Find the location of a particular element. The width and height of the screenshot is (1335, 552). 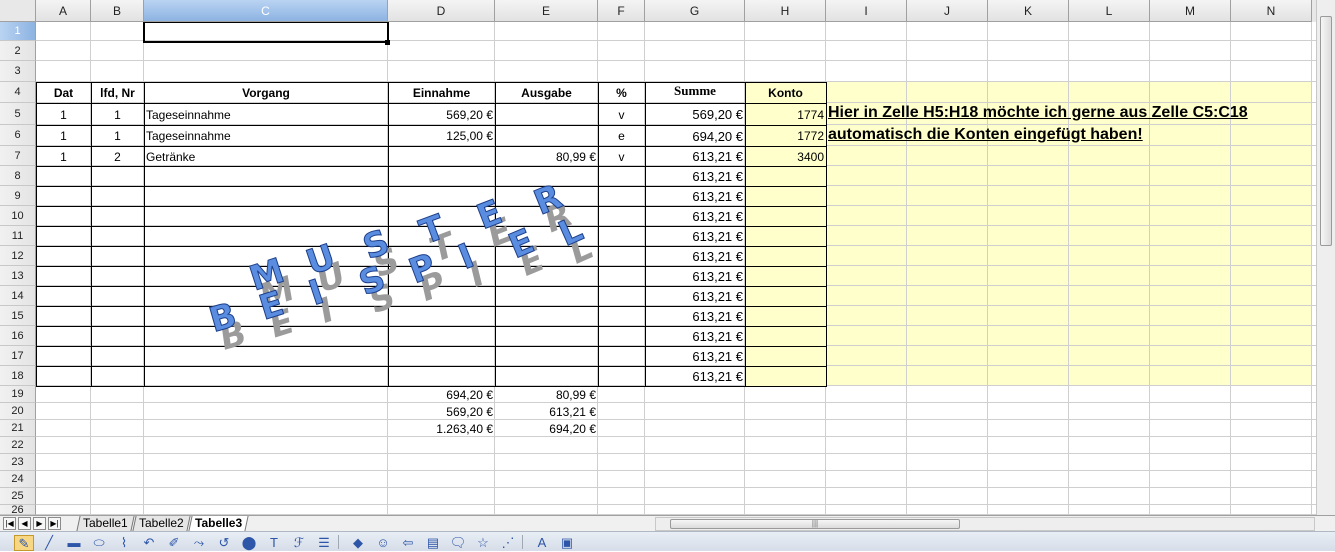

sheet-tab-tabelle2: Tabelle2 is located at coordinates (161, 523).